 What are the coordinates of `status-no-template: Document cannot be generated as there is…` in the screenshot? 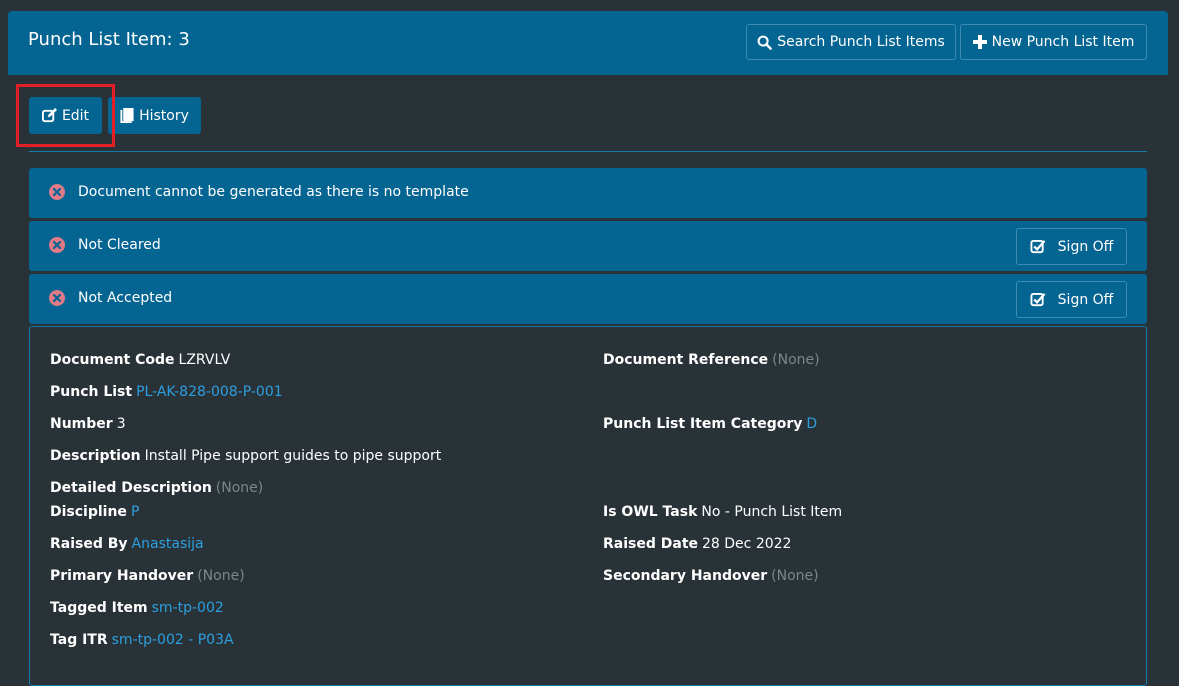 It's located at (588, 193).